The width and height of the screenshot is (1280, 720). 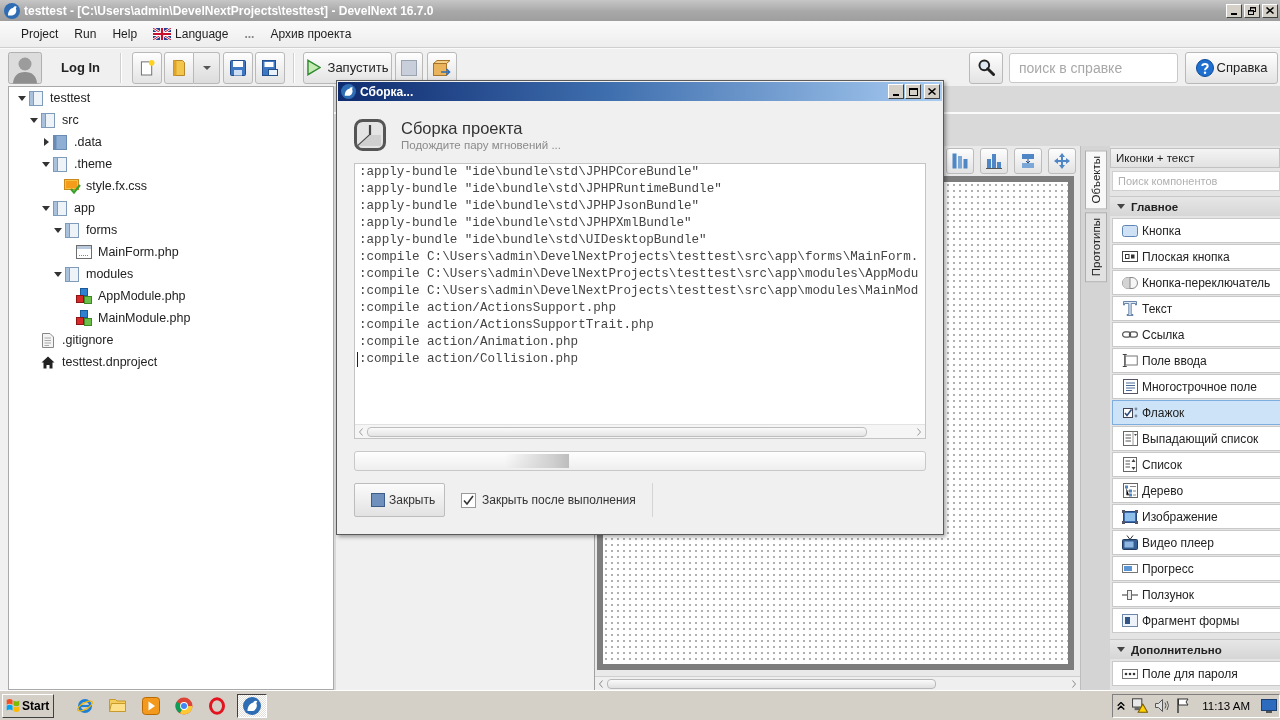 I want to click on component-search-field: Поиск компонентов, so click(x=1196, y=181).